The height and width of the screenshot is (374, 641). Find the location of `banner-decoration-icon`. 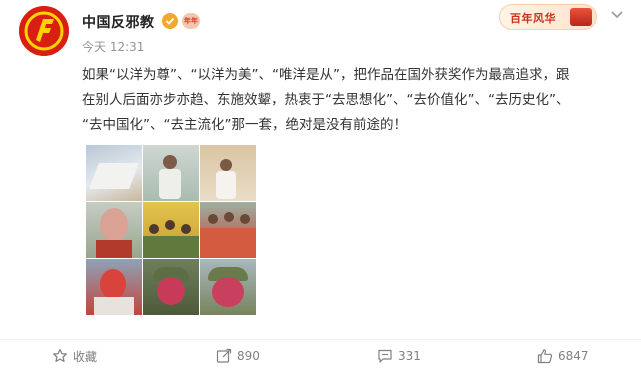

banner-decoration-icon is located at coordinates (581, 17).